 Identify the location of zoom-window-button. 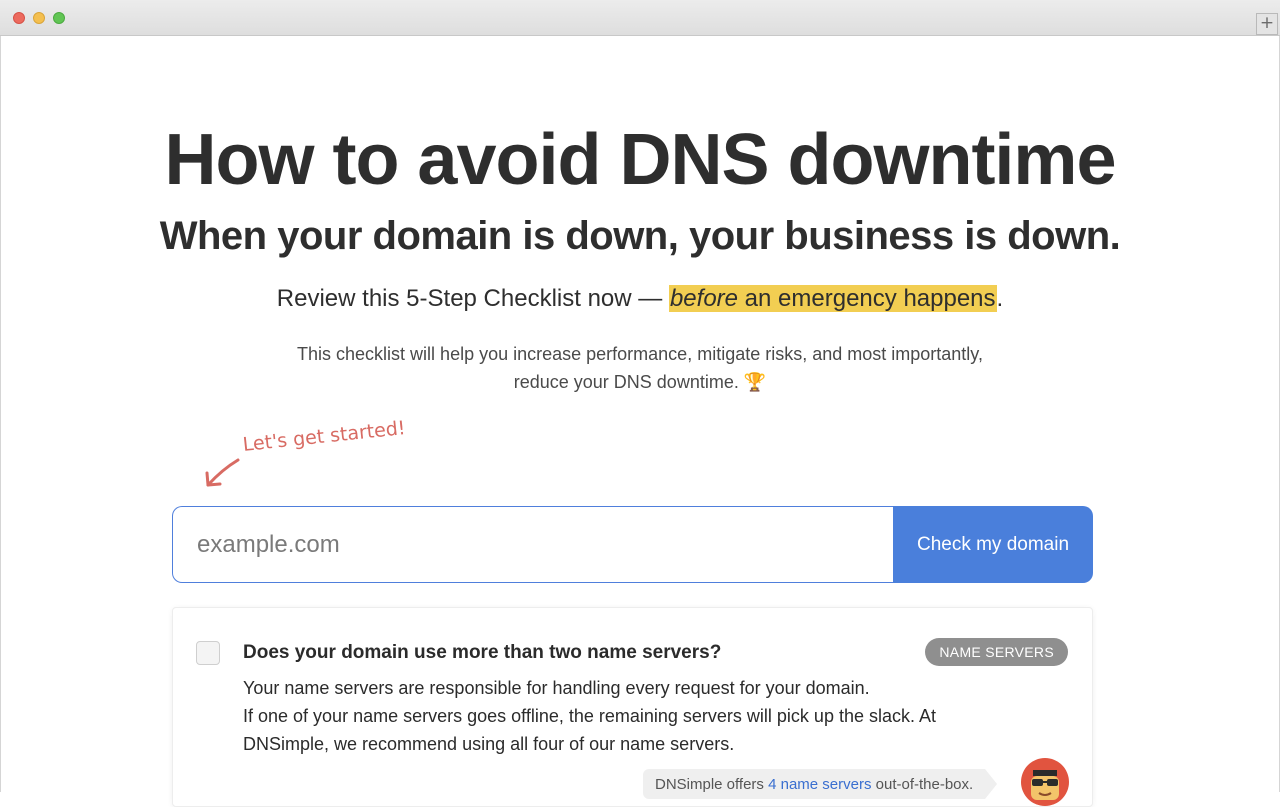
(59, 18).